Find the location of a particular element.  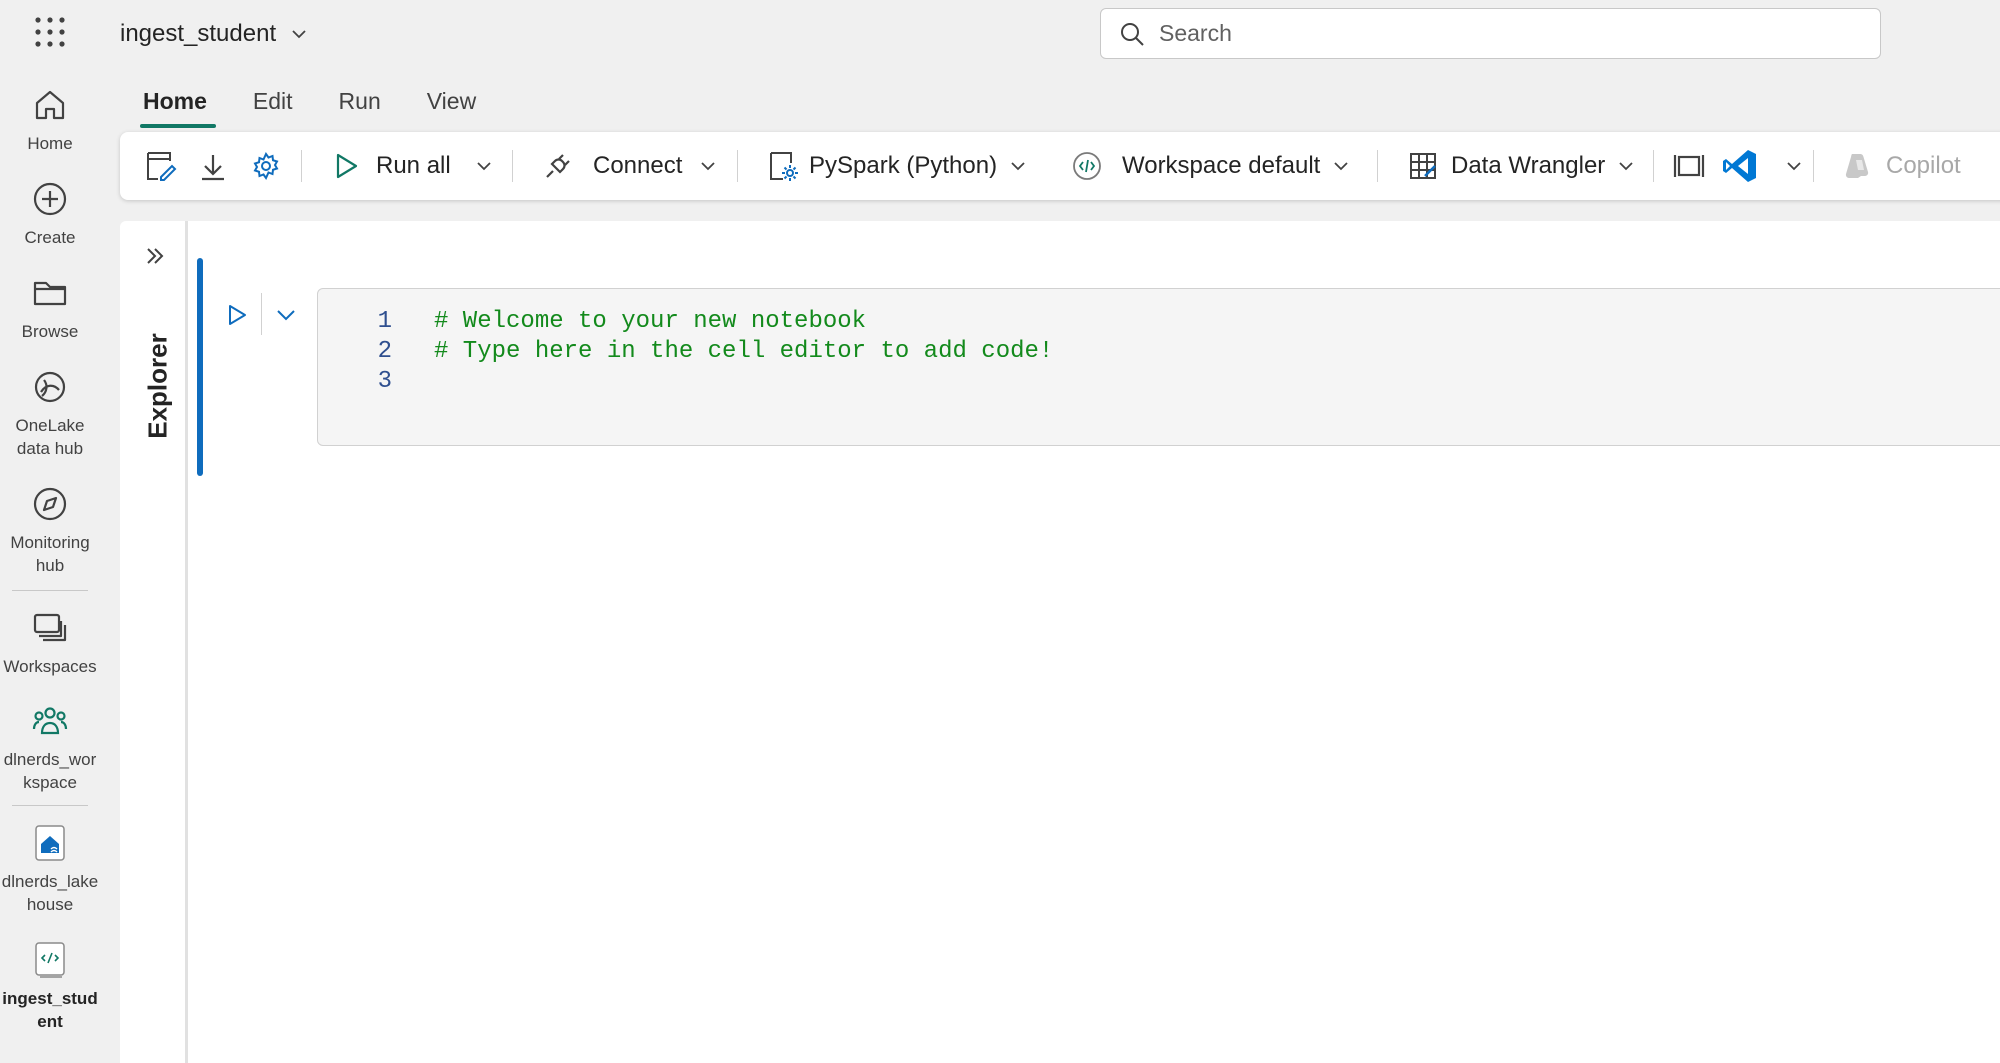

download-icon is located at coordinates (213, 168).